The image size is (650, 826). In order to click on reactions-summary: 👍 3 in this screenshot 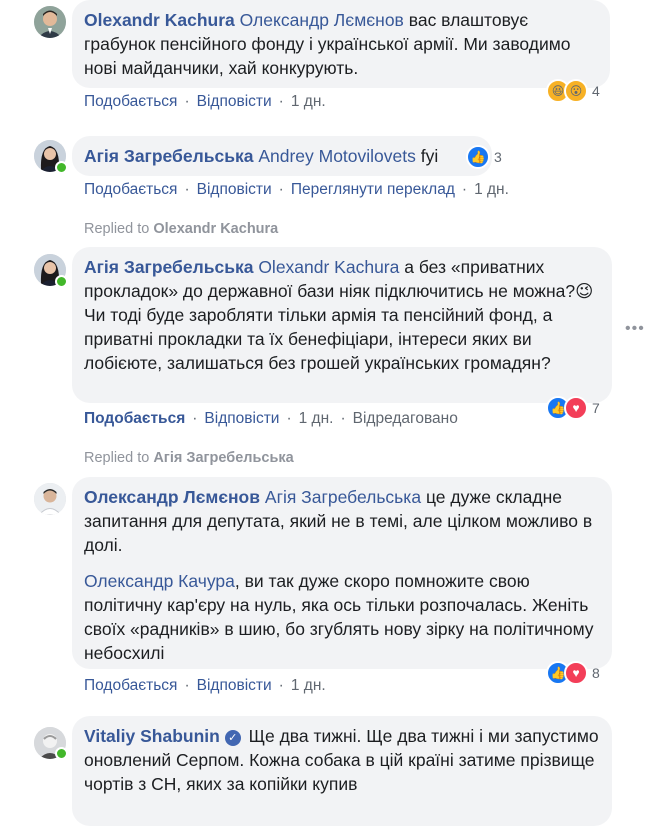, I will do `click(484, 157)`.